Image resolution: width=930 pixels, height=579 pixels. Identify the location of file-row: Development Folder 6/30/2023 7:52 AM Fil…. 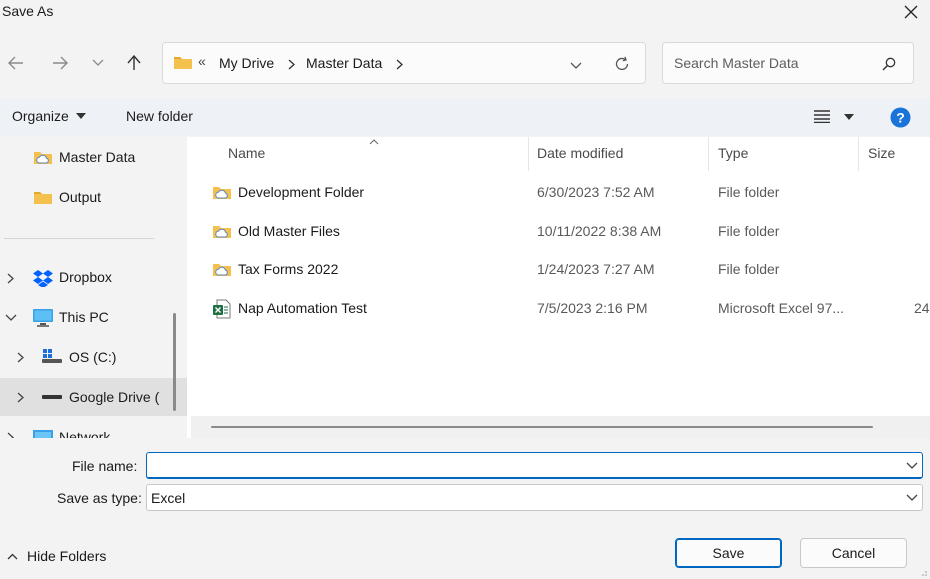
(558, 193).